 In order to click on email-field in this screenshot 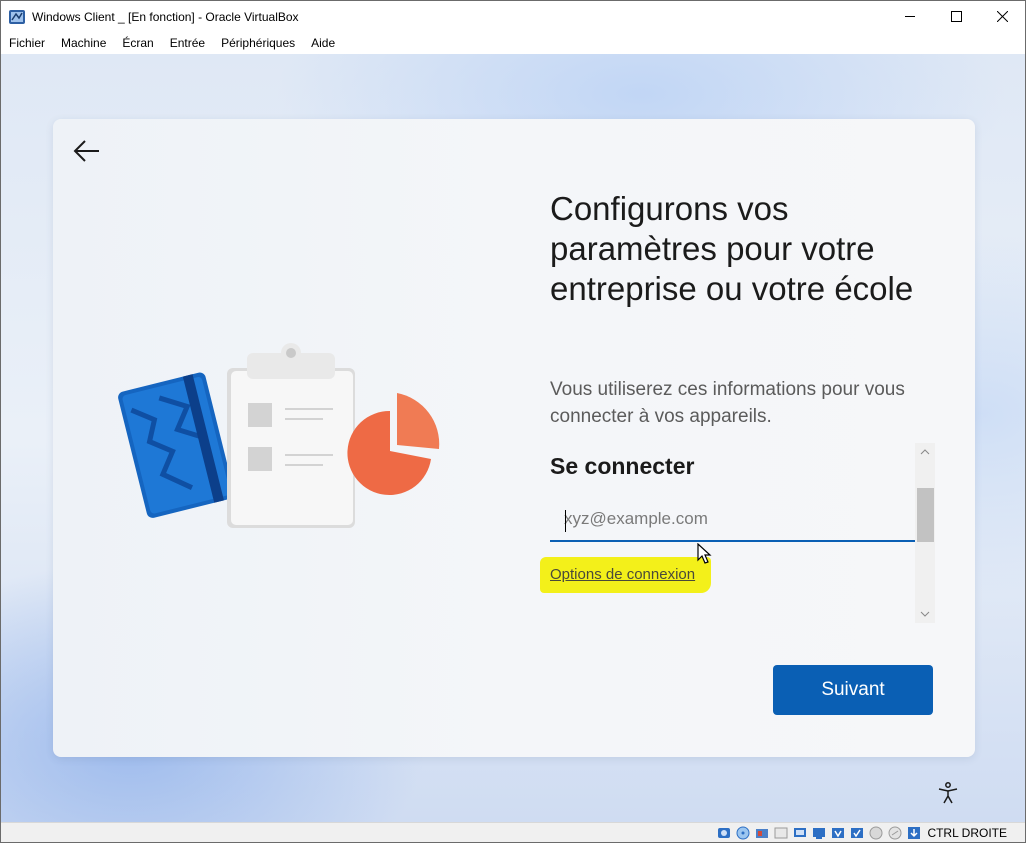, I will do `click(733, 520)`.